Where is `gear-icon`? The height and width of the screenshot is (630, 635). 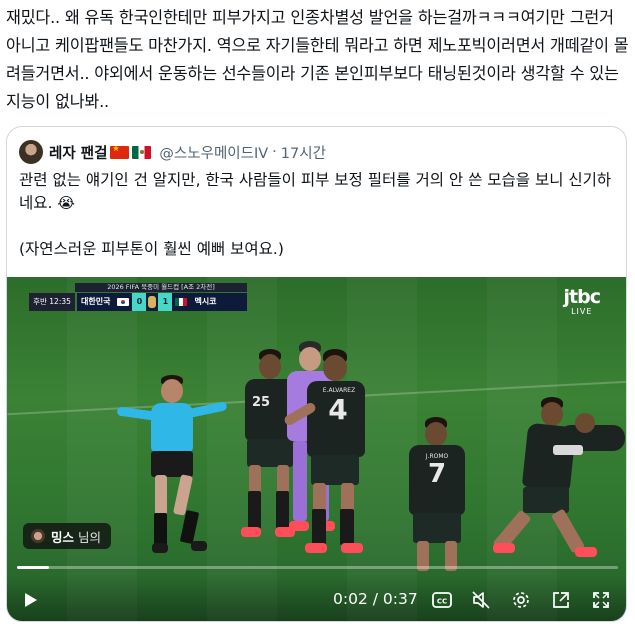
gear-icon is located at coordinates (521, 600).